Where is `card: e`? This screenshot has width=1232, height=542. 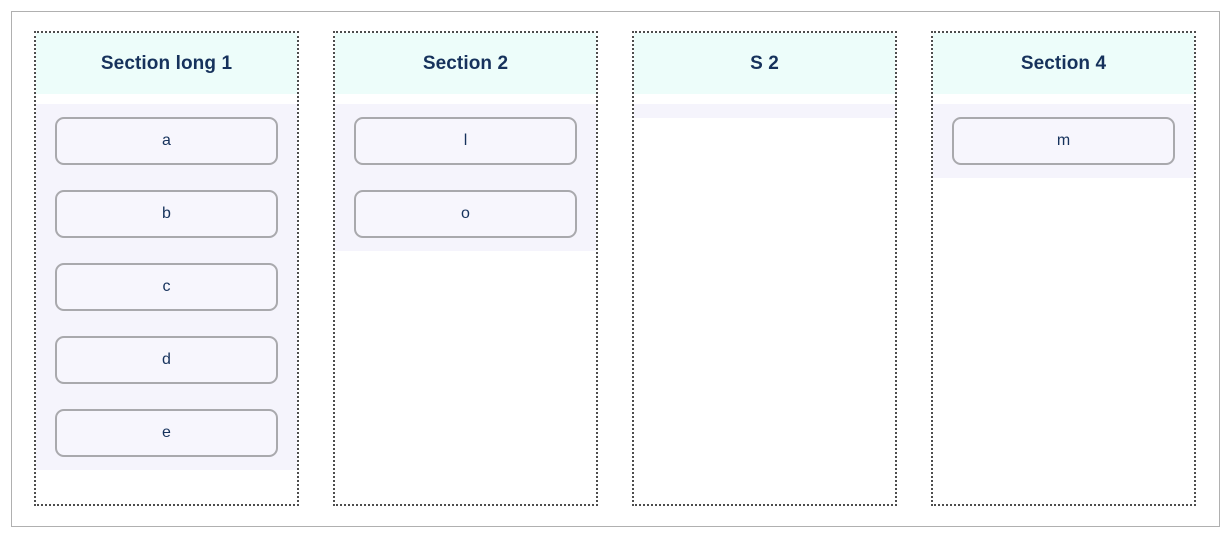 card: e is located at coordinates (166, 432).